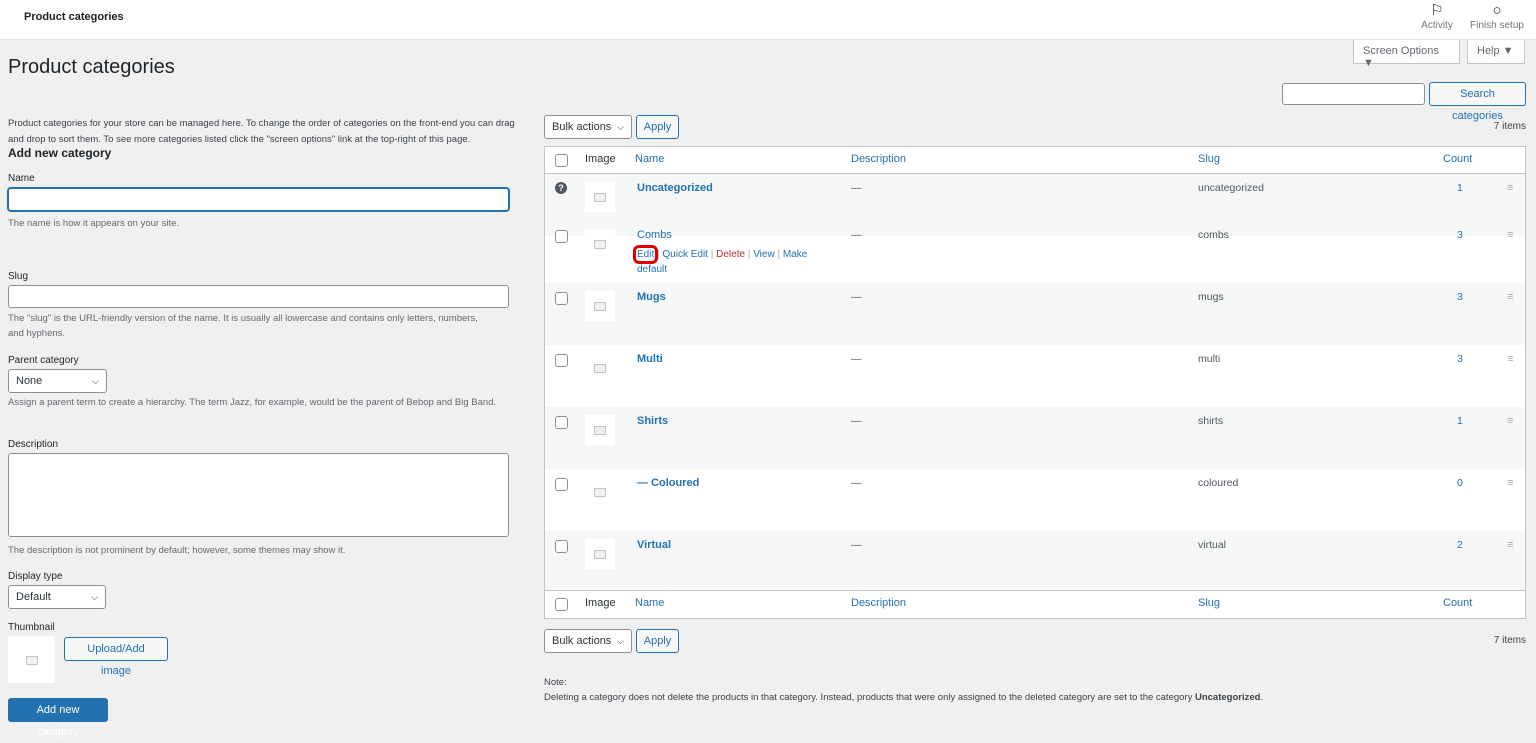 The width and height of the screenshot is (1536, 743). What do you see at coordinates (1460, 545) in the screenshot?
I see `category-count-link: 2` at bounding box center [1460, 545].